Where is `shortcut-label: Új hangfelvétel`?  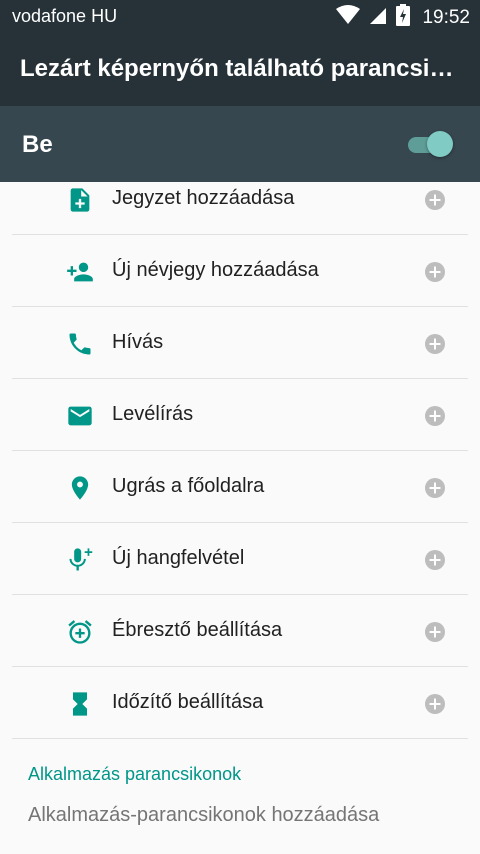 shortcut-label: Új hangfelvétel is located at coordinates (178, 558).